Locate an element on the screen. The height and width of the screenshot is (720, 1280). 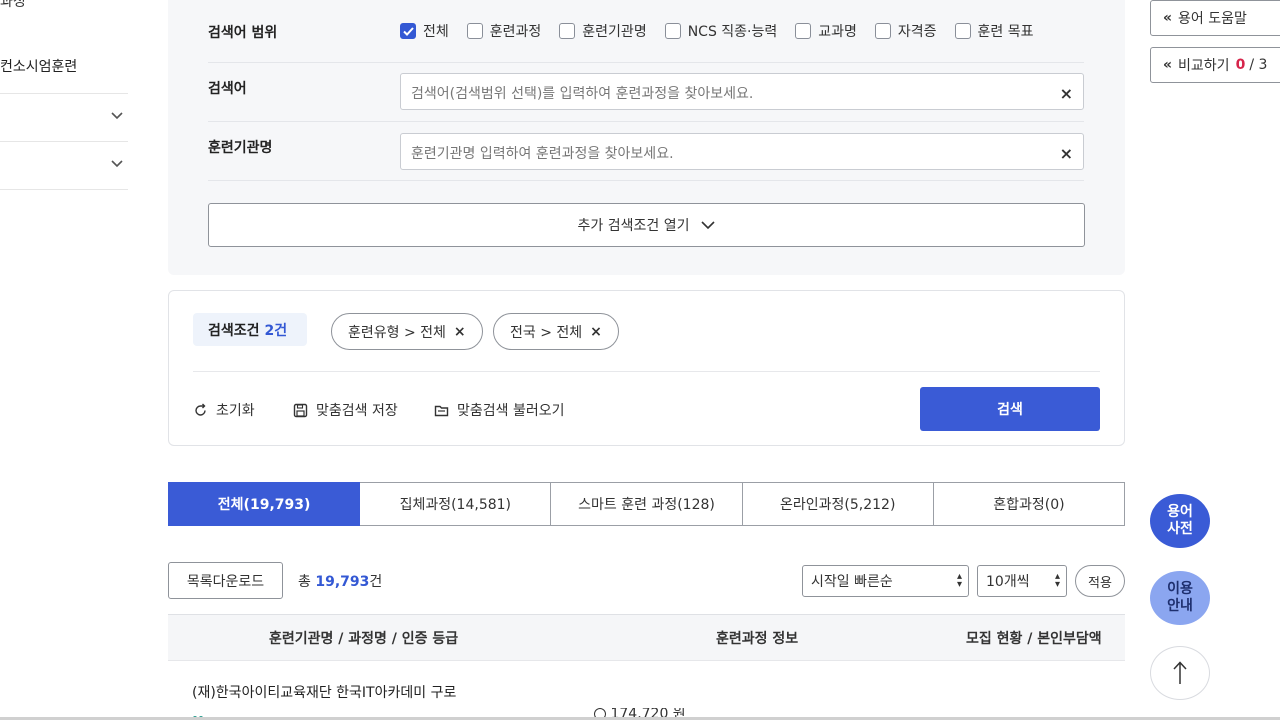
search-button: 검색 is located at coordinates (1010, 409).